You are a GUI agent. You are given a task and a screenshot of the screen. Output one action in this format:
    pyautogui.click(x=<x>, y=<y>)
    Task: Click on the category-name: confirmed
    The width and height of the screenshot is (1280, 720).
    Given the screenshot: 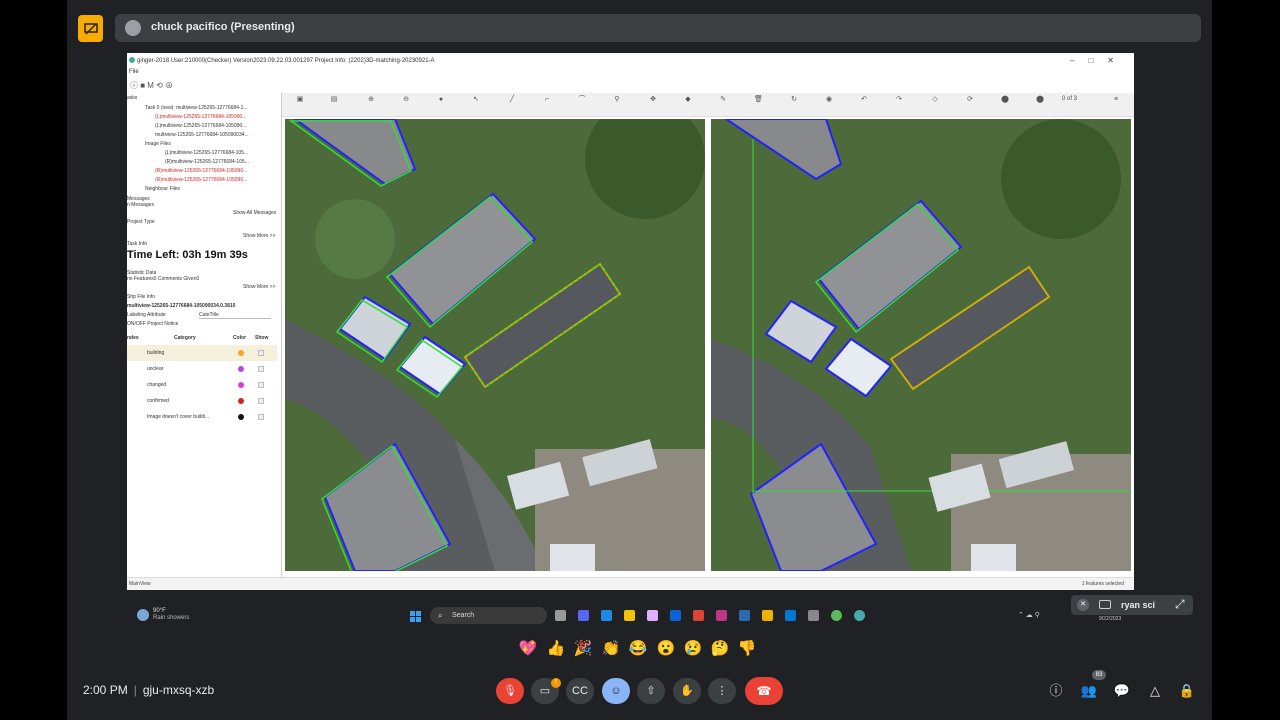 What is the action you would take?
    pyautogui.click(x=158, y=401)
    